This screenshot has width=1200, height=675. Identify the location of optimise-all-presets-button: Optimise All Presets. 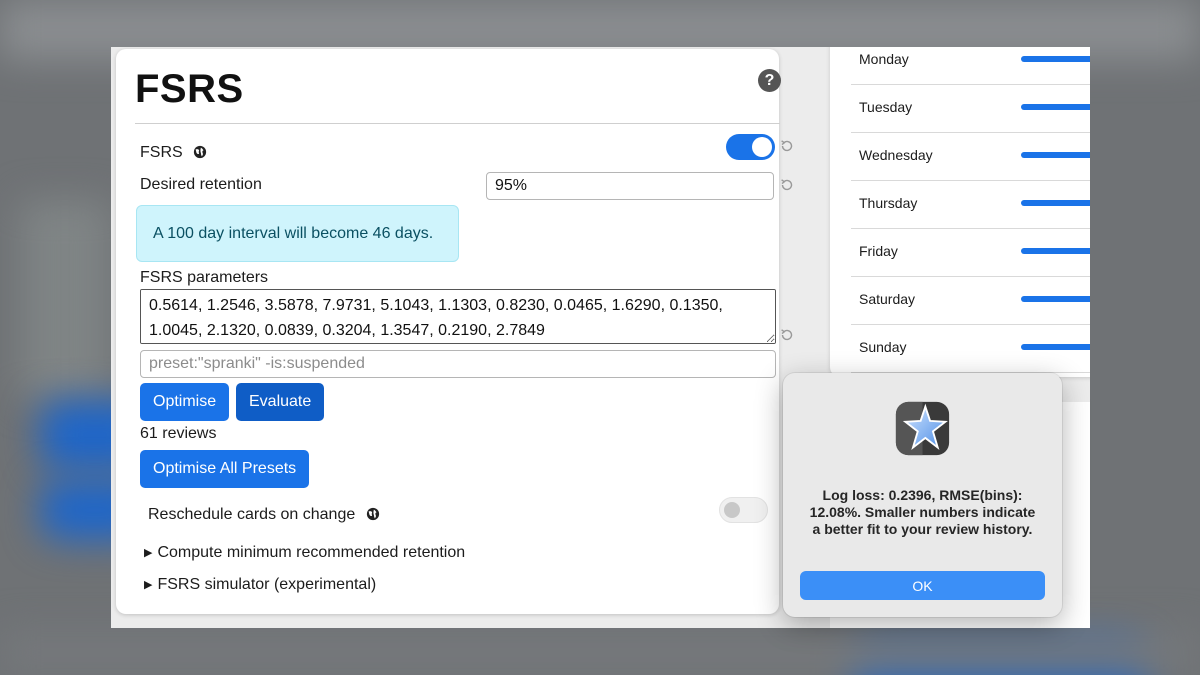
(225, 469).